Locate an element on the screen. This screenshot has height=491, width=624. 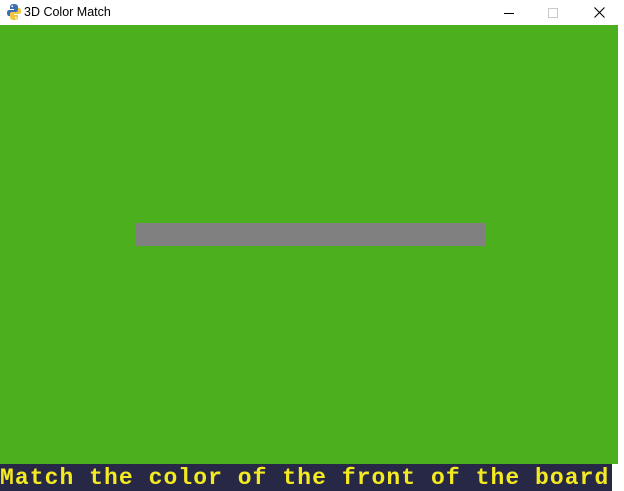
close-button is located at coordinates (599, 12).